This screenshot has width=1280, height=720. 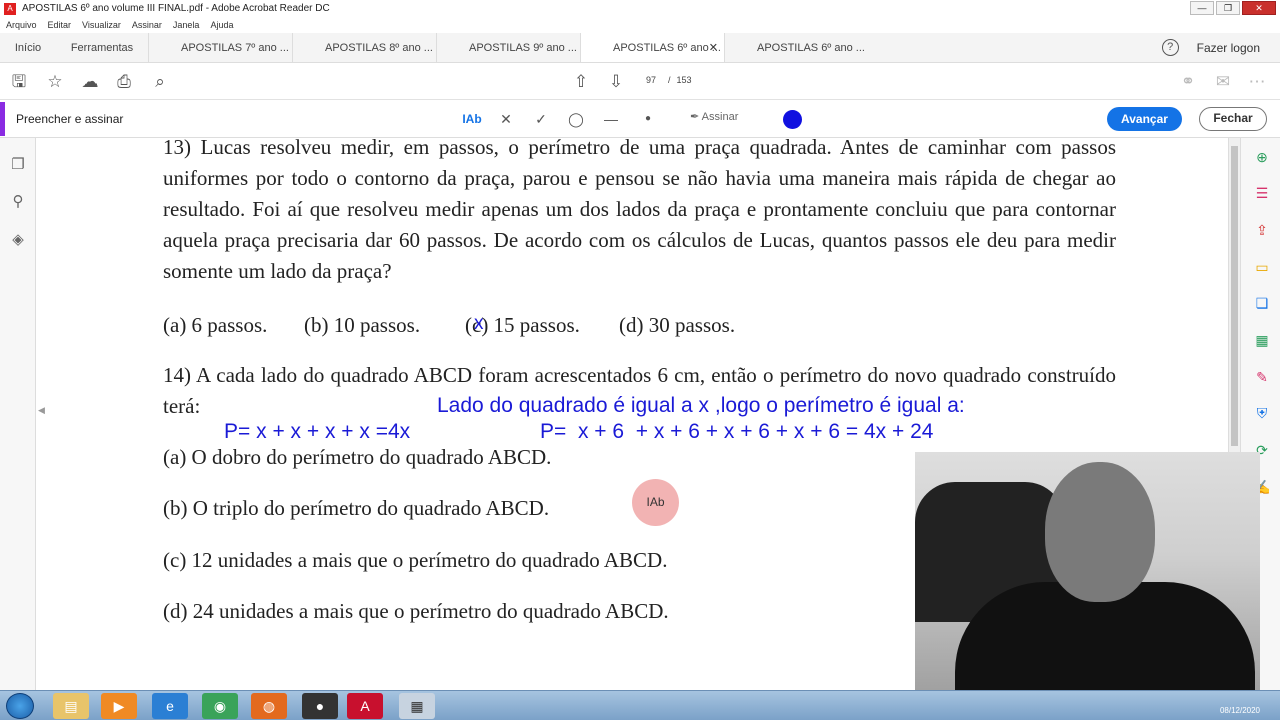 What do you see at coordinates (1223, 82) in the screenshot?
I see `email-icon: ✉` at bounding box center [1223, 82].